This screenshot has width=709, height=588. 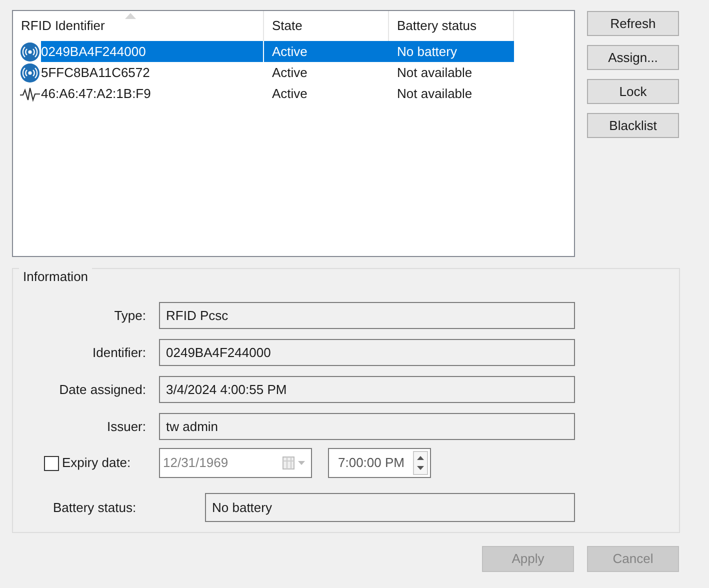 I want to click on expiry-checkbox, so click(x=51, y=463).